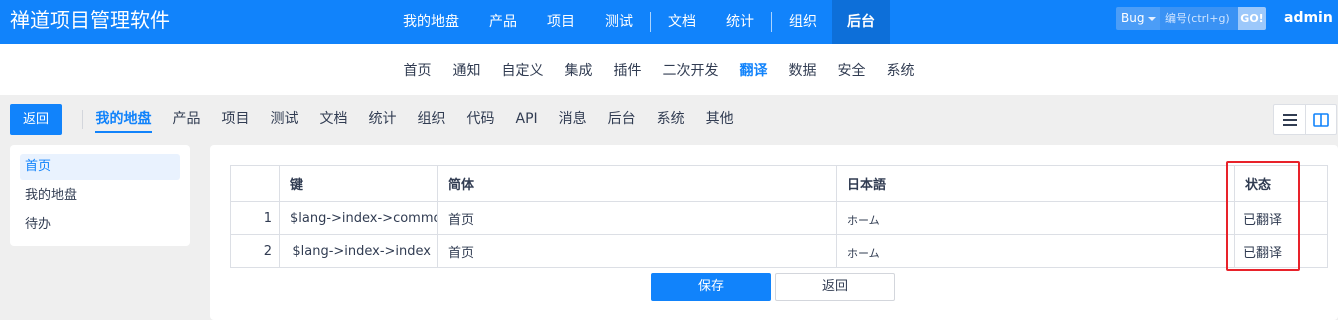 Image resolution: width=1338 pixels, height=320 pixels. What do you see at coordinates (711, 287) in the screenshot?
I see `save-button: 保存` at bounding box center [711, 287].